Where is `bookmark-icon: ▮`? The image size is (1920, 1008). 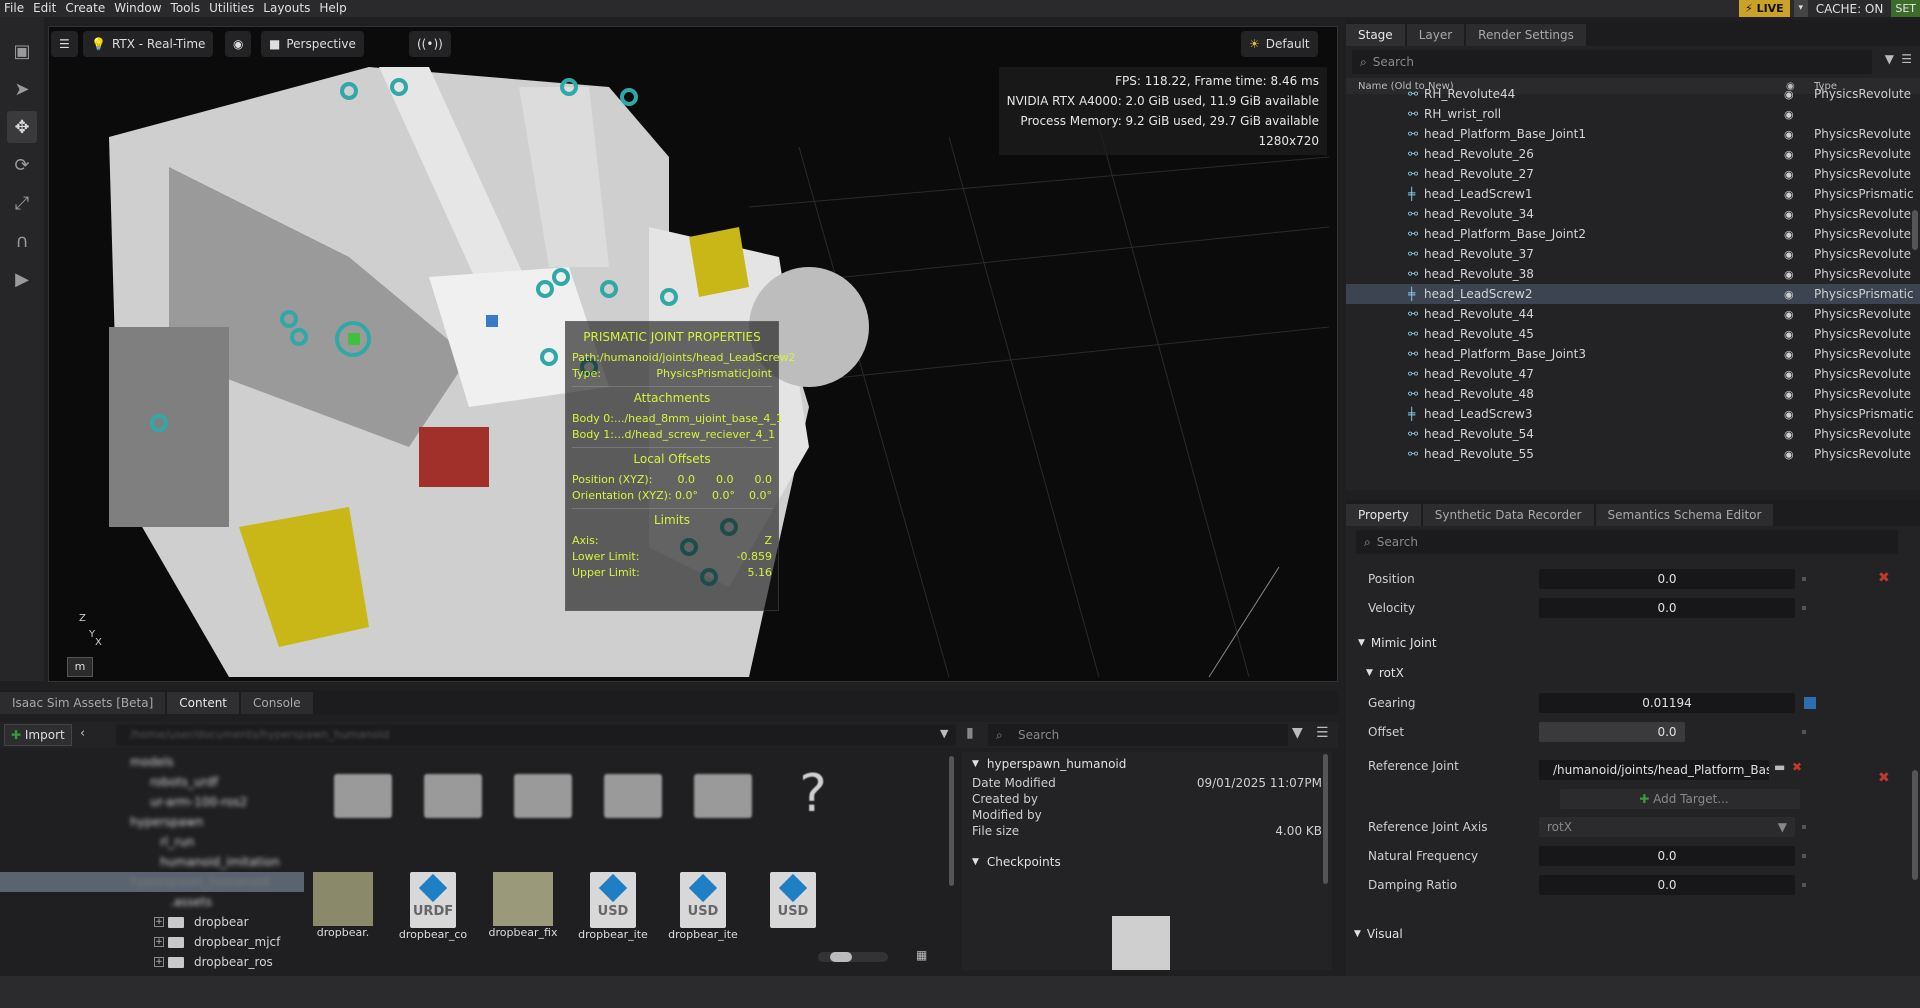 bookmark-icon: ▮ is located at coordinates (970, 733).